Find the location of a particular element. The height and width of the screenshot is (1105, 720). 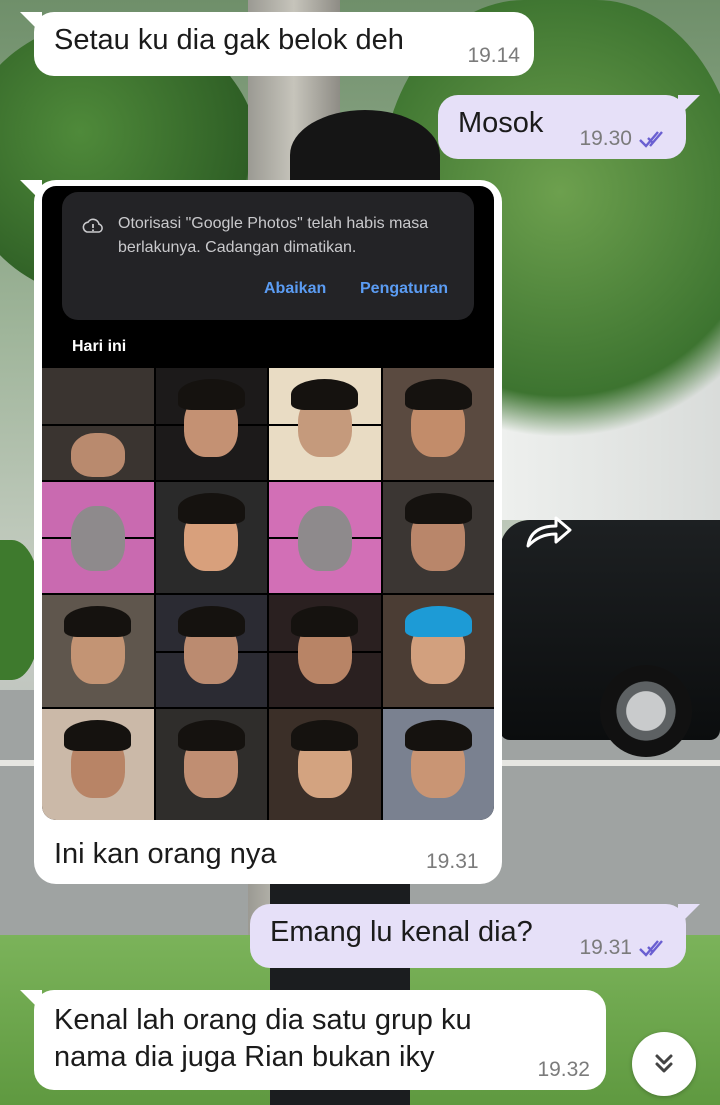

settings-button: Pengaturan is located at coordinates (404, 288).